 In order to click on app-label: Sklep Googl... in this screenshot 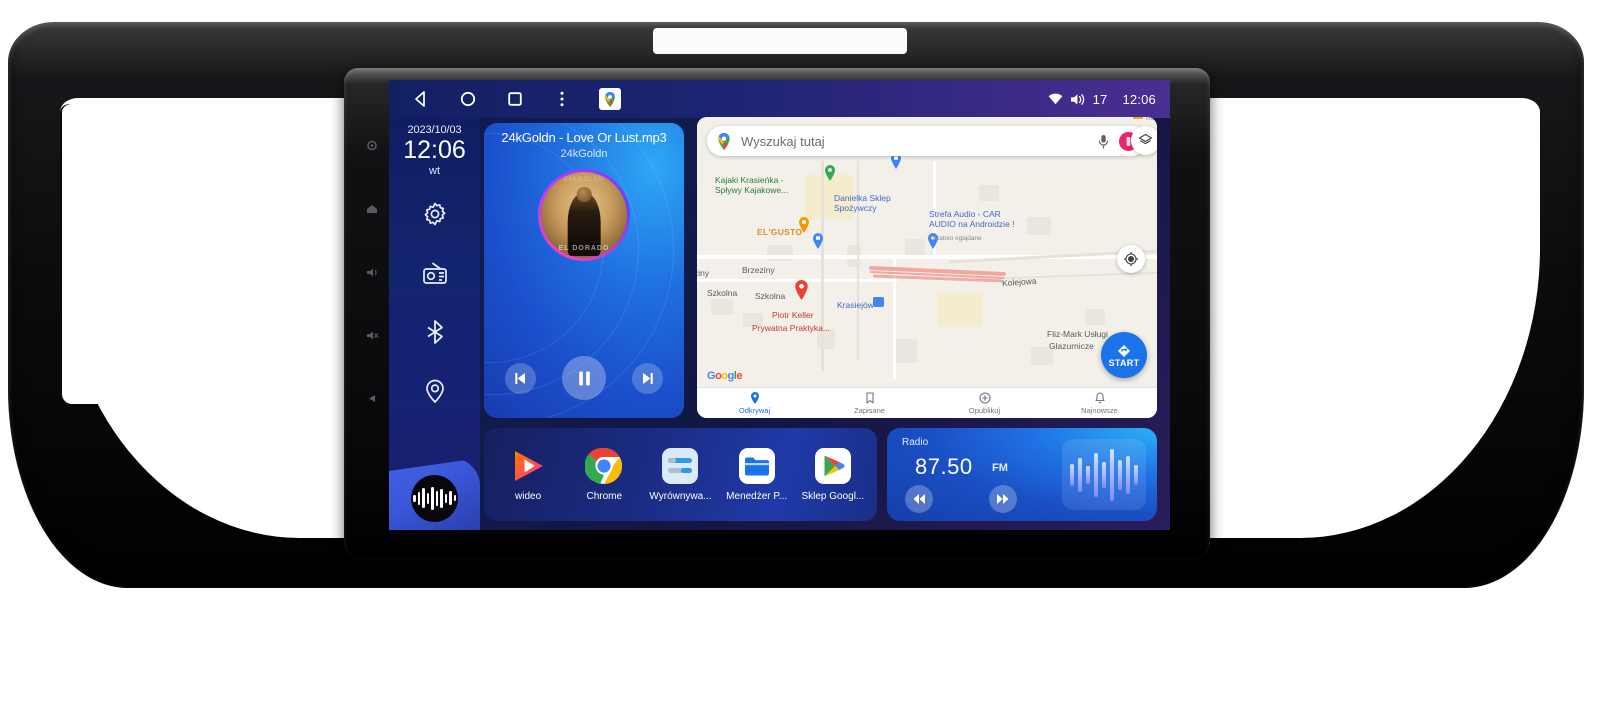, I will do `click(833, 496)`.